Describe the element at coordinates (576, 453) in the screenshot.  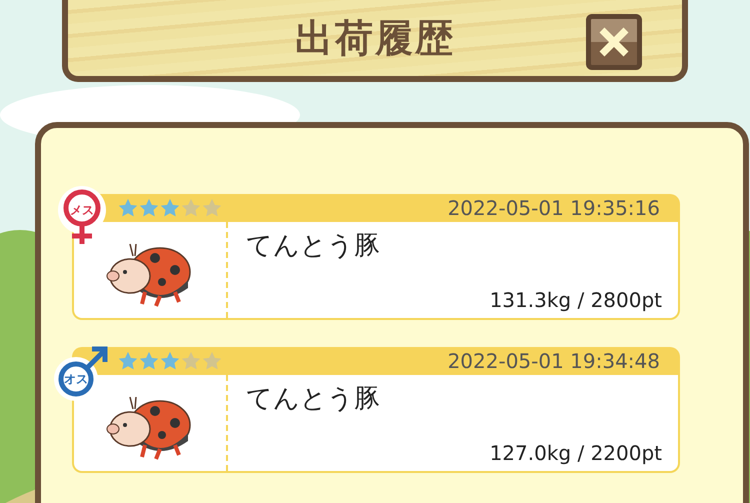
I see `weight-points: 127.0kg / 2200pt` at that location.